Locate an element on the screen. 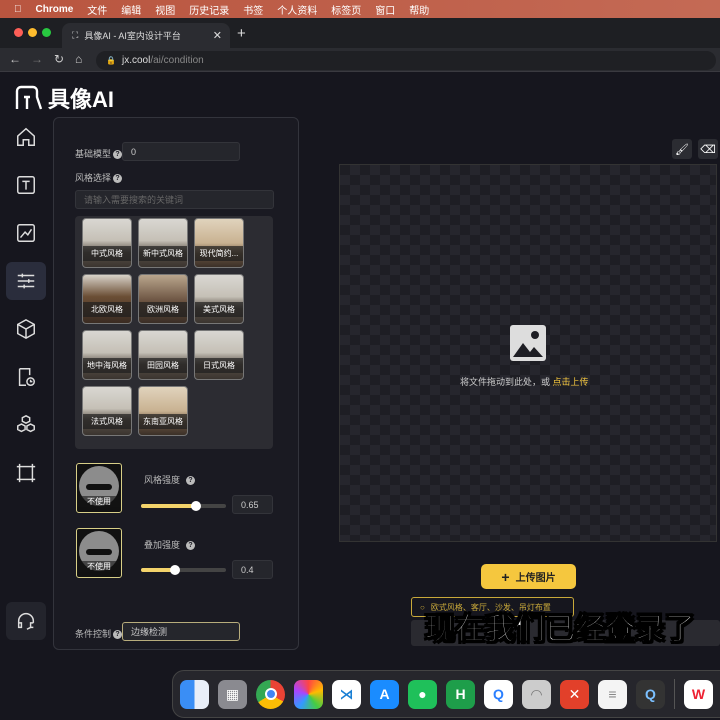 The height and width of the screenshot is (720, 720). style-label: 风格选择? is located at coordinates (99, 177).